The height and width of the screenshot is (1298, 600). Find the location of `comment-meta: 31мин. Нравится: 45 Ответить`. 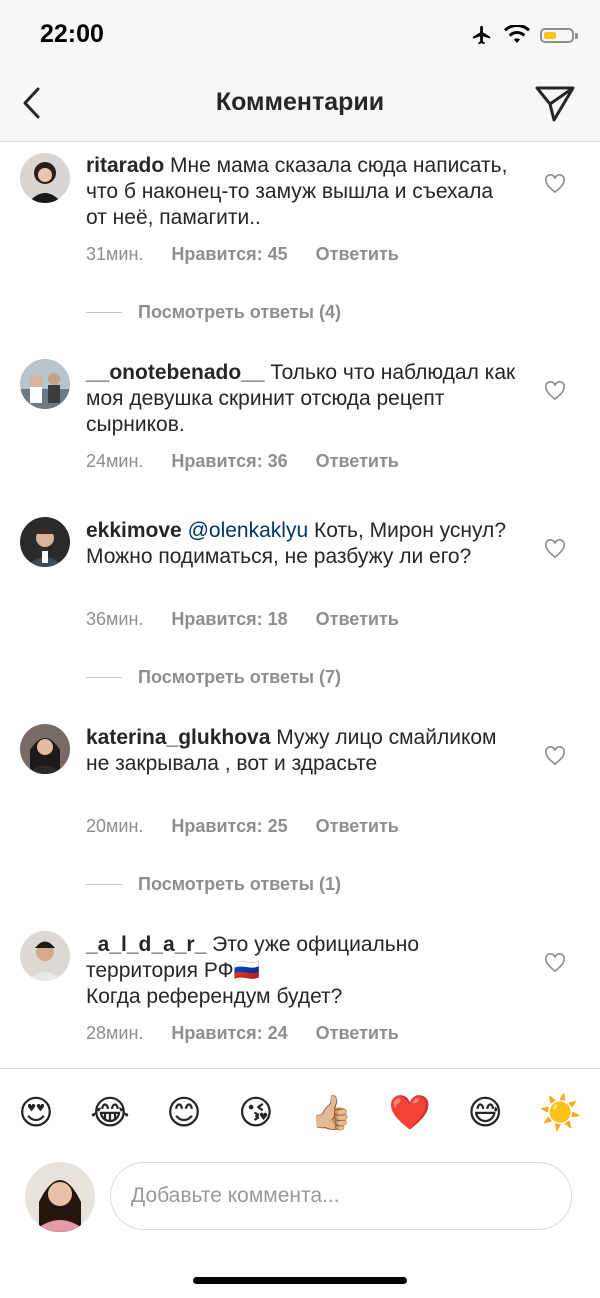

comment-meta: 31мин. Нравится: 45 Ответить is located at coordinates (242, 254).